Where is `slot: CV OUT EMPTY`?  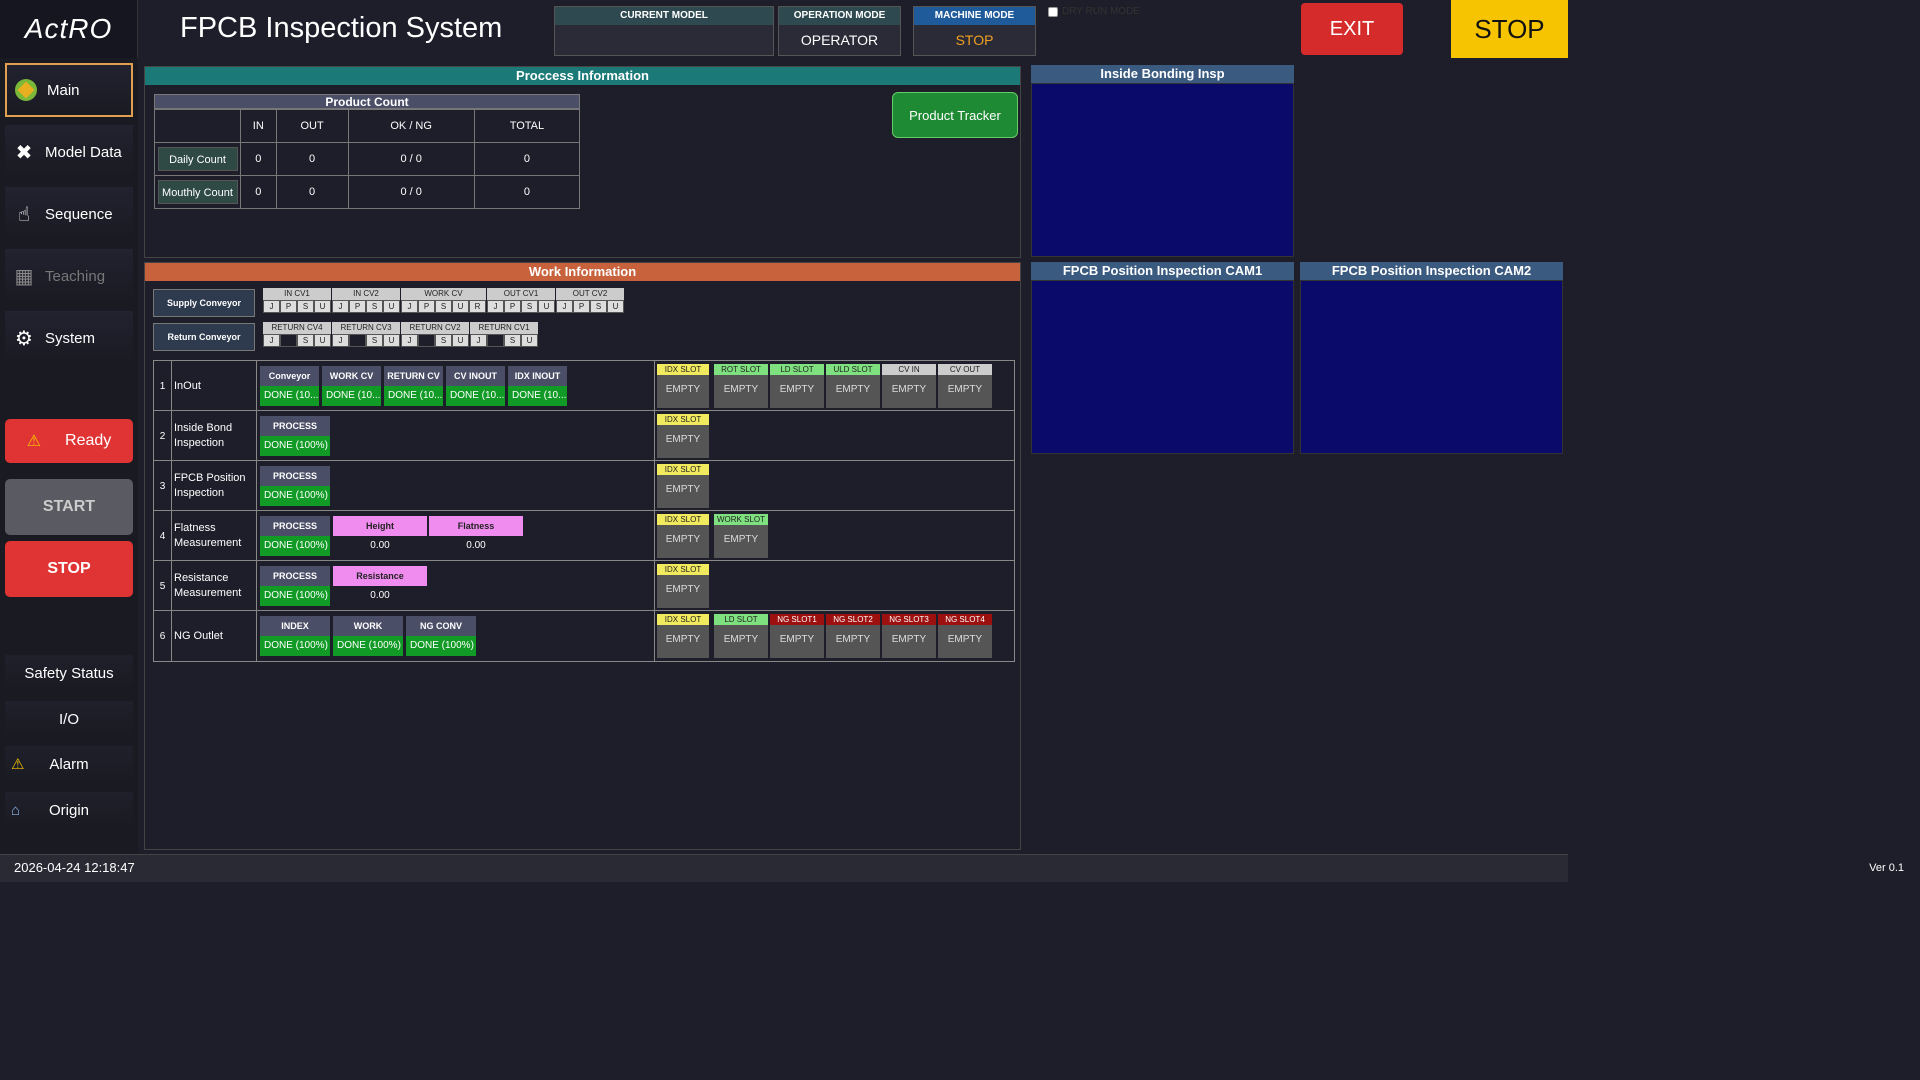 slot: CV OUT EMPTY is located at coordinates (965, 386).